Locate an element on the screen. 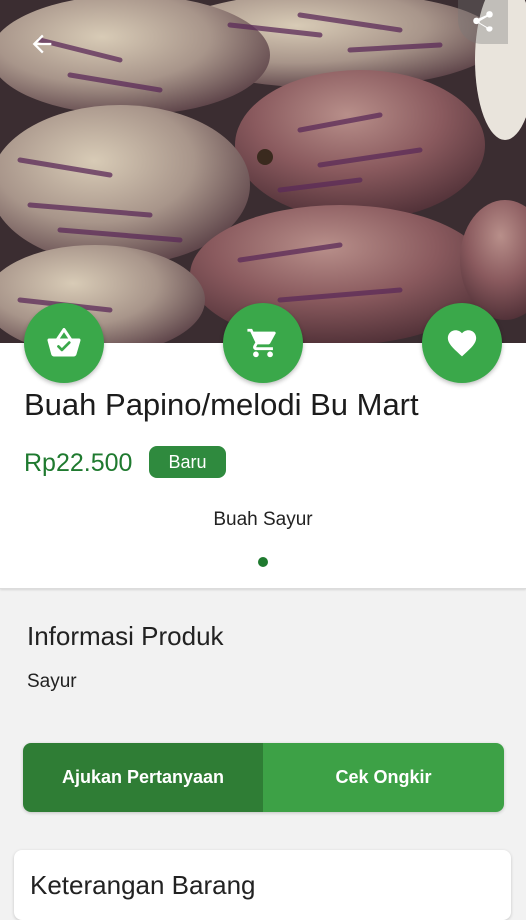  share-button is located at coordinates (483, 22).